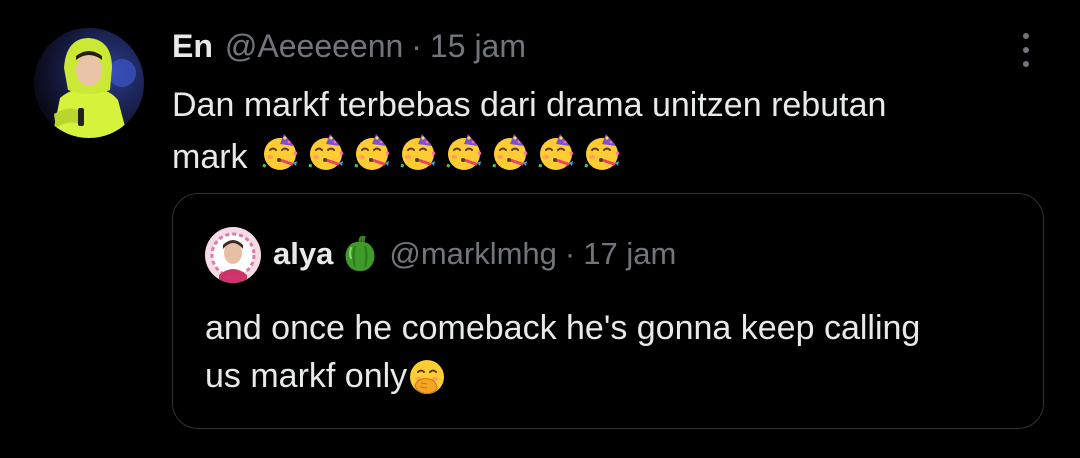 The image size is (1080, 458). I want to click on author-handle: @Aeeeeenn, so click(314, 46).